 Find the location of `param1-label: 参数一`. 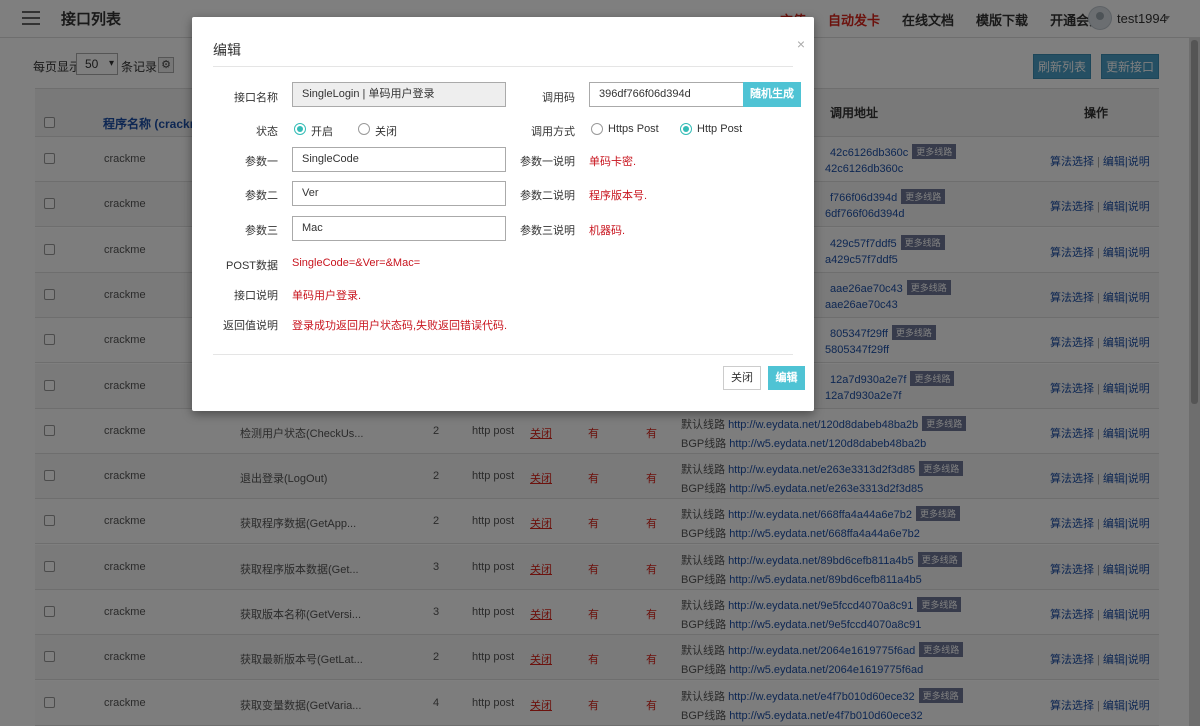

param1-label: 参数一 is located at coordinates (261, 162).